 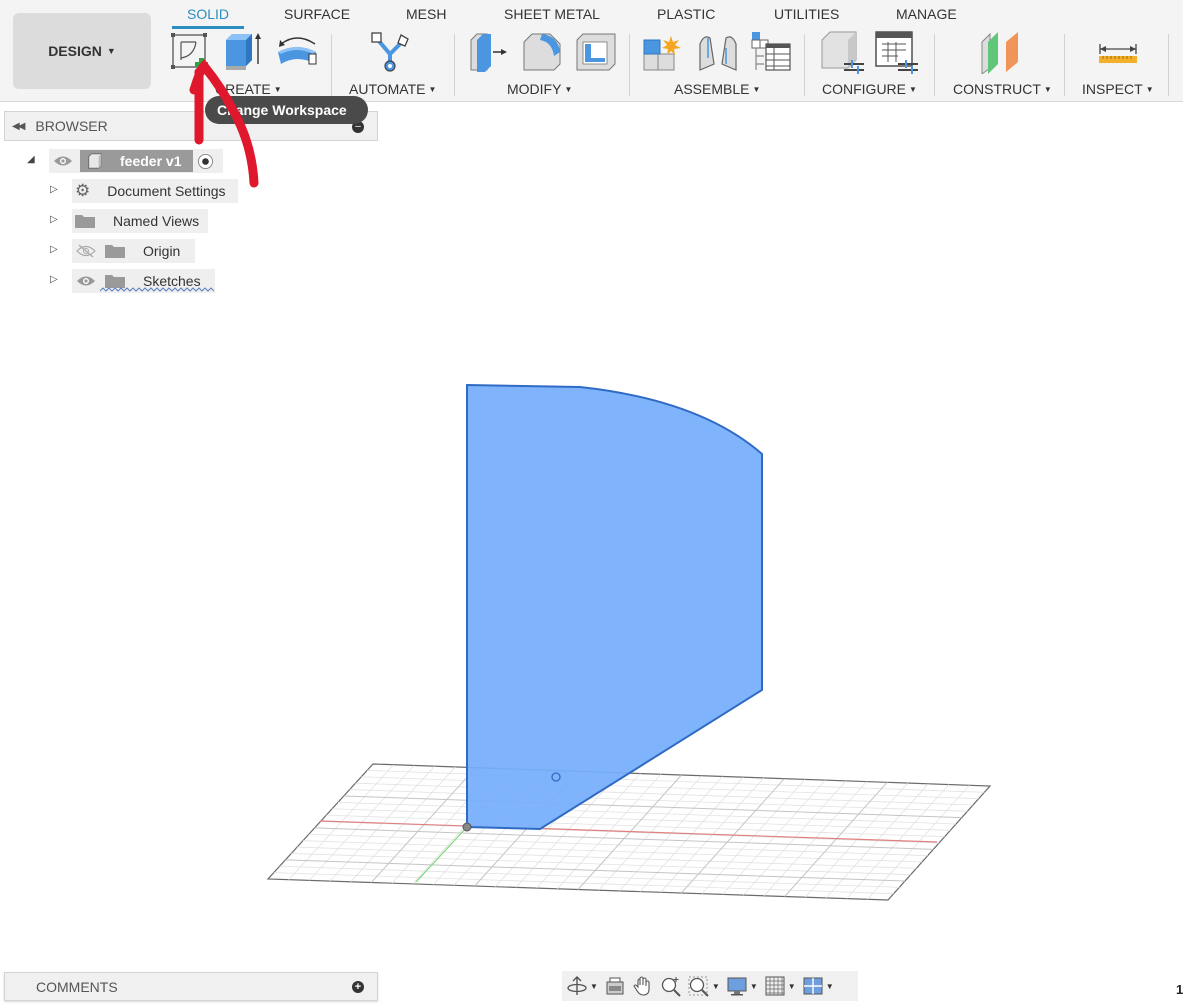 I want to click on tab-utilities: UTILITIES, so click(x=806, y=14).